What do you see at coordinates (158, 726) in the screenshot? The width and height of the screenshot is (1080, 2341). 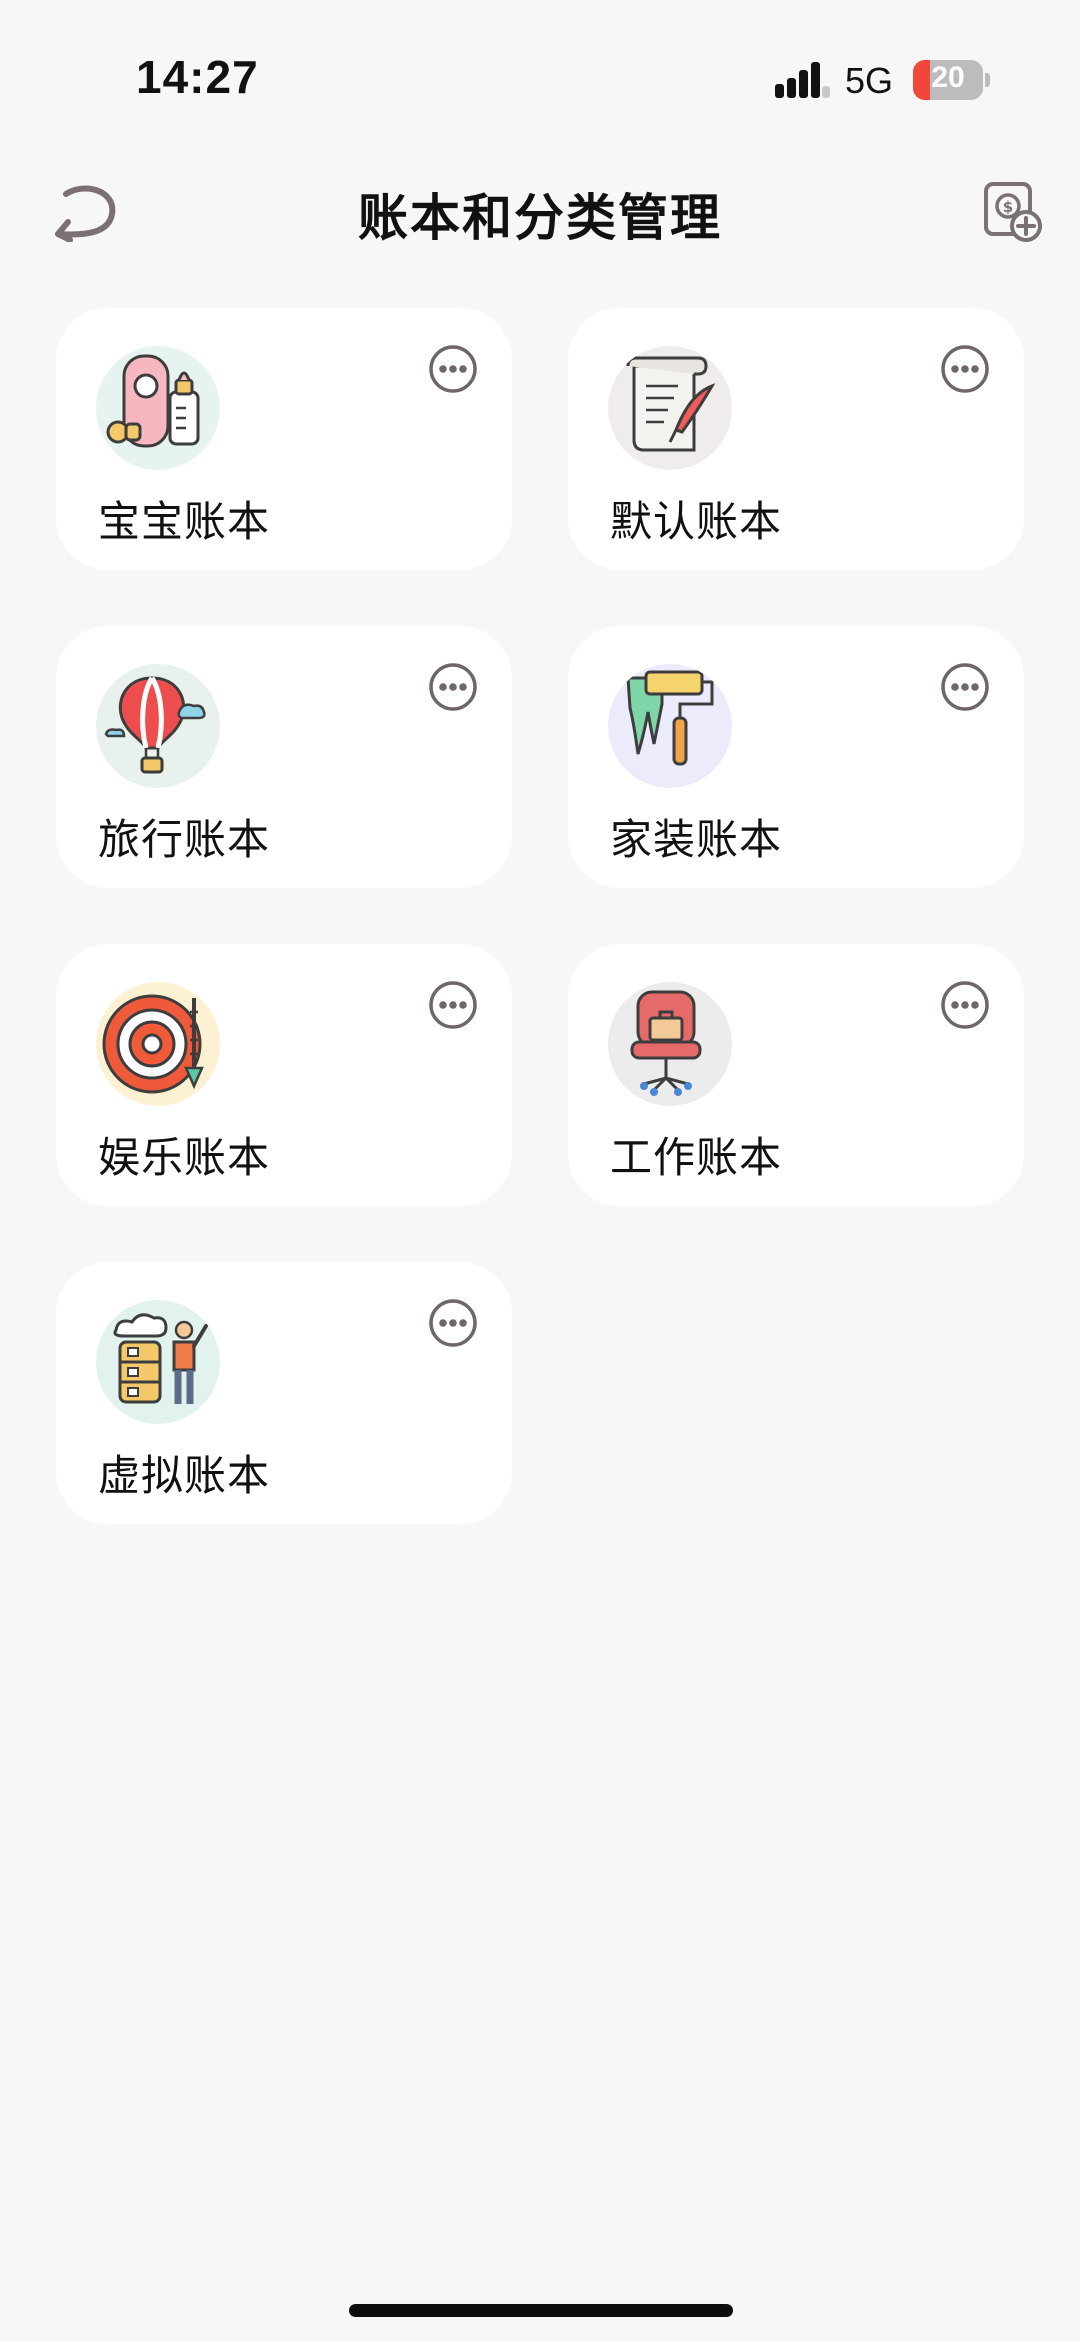 I see `hot-air-balloon-icon` at bounding box center [158, 726].